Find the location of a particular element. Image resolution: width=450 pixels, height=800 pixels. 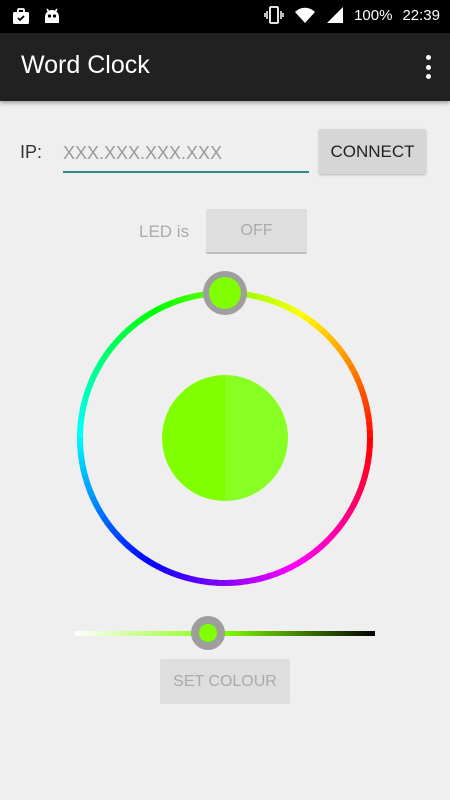

previous-color-half is located at coordinates (256, 438).